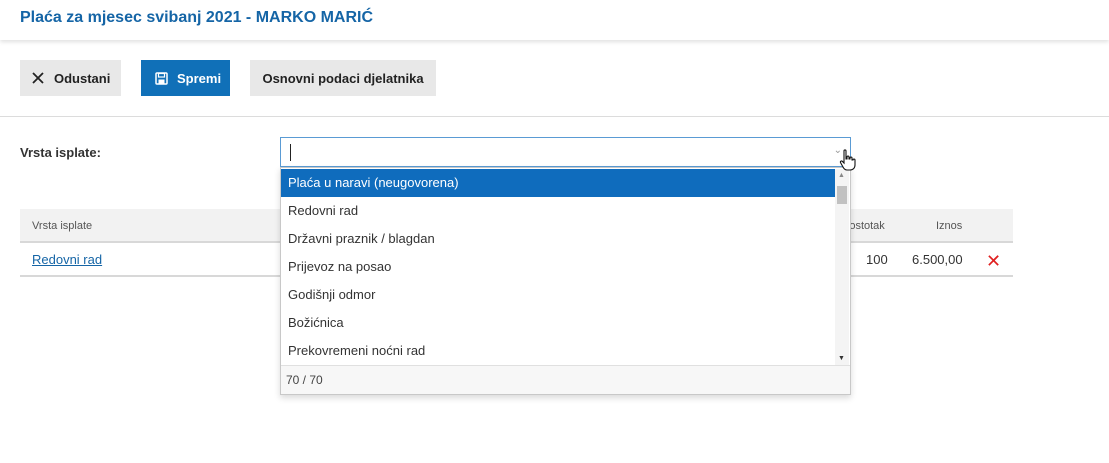  I want to click on hand-cursor-icon, so click(847, 160).